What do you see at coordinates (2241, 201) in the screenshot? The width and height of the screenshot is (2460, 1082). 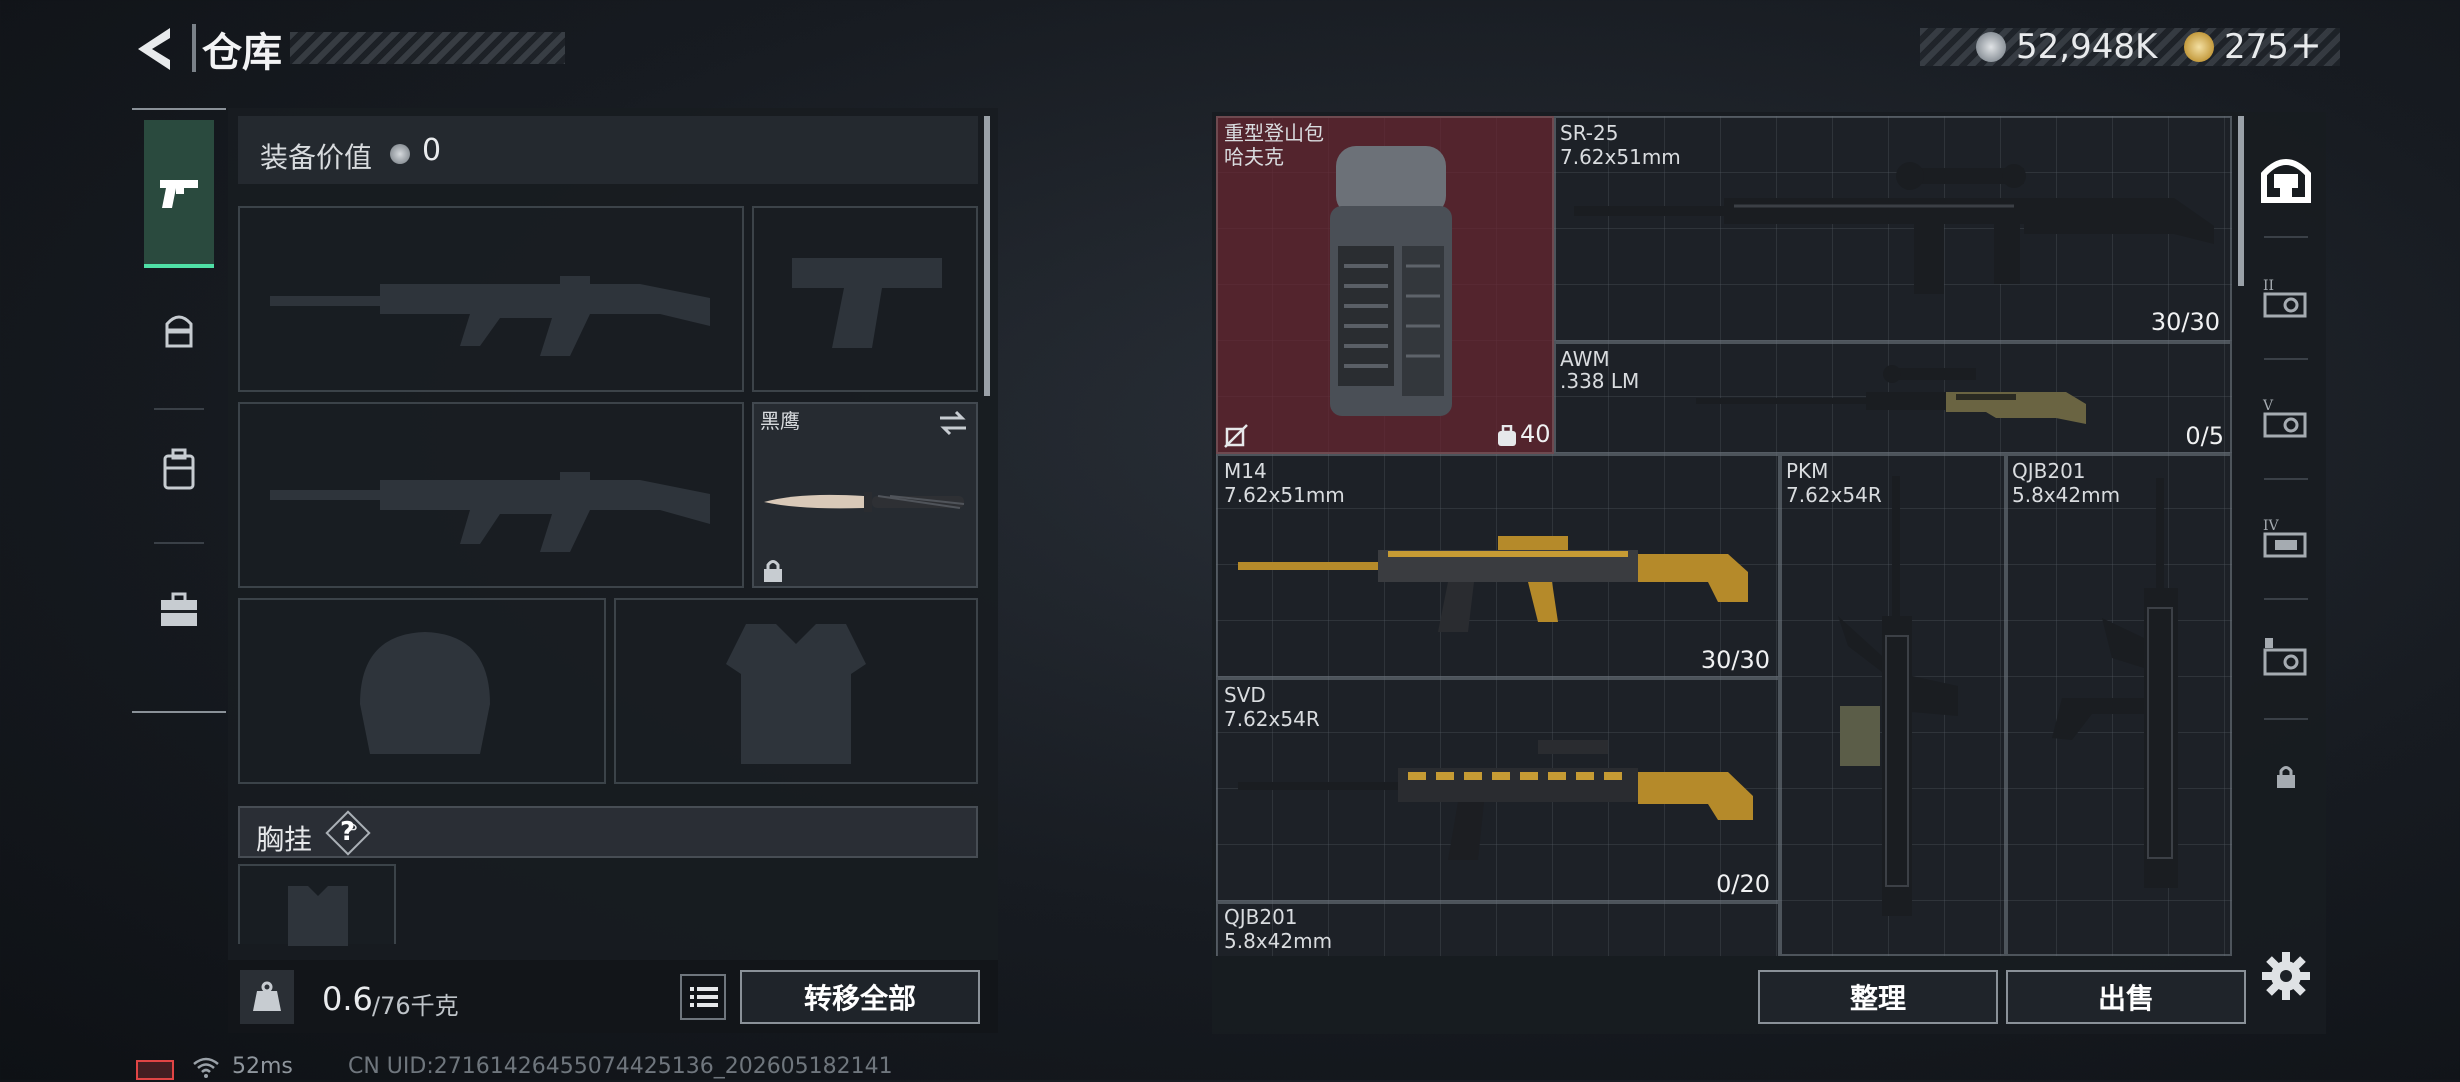 I see `storage-scrollbar` at bounding box center [2241, 201].